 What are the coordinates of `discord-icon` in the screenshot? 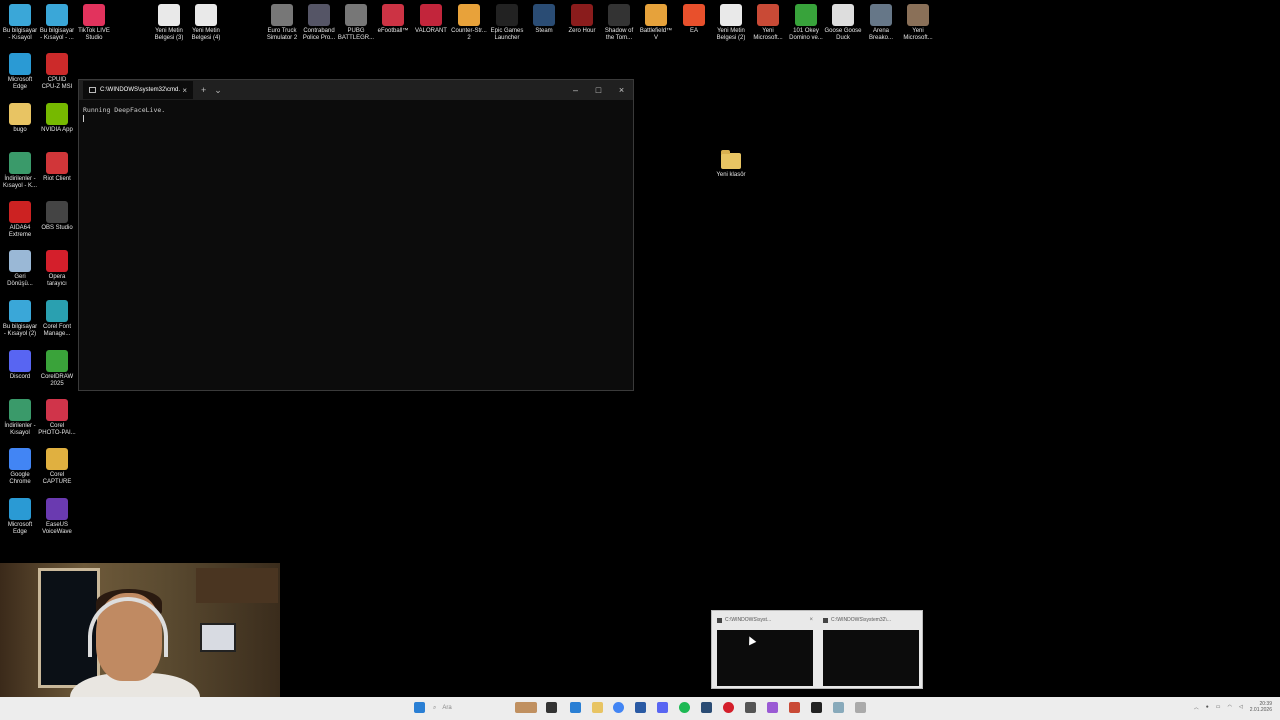 It's located at (662, 707).